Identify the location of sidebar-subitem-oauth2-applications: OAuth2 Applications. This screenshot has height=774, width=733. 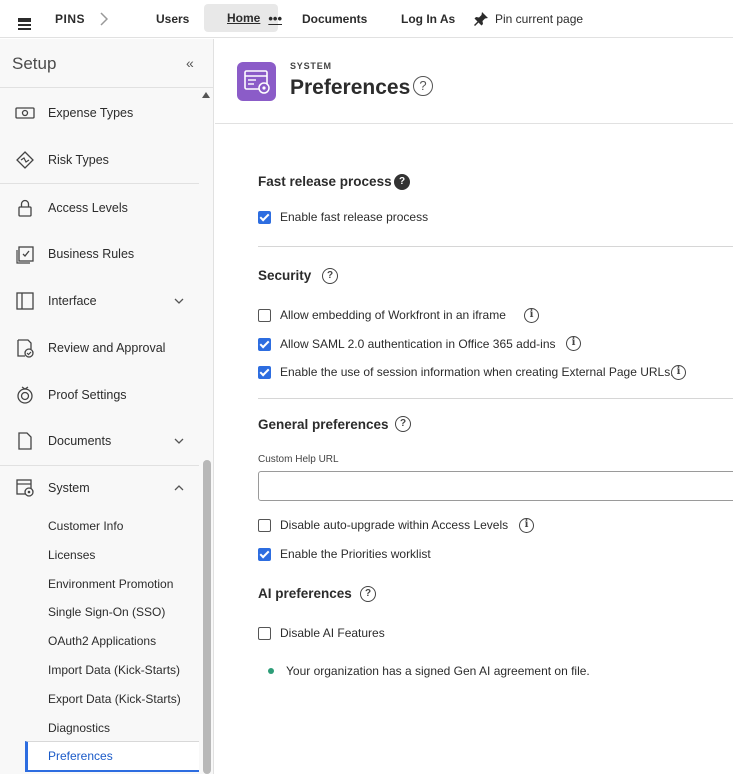
(99, 641).